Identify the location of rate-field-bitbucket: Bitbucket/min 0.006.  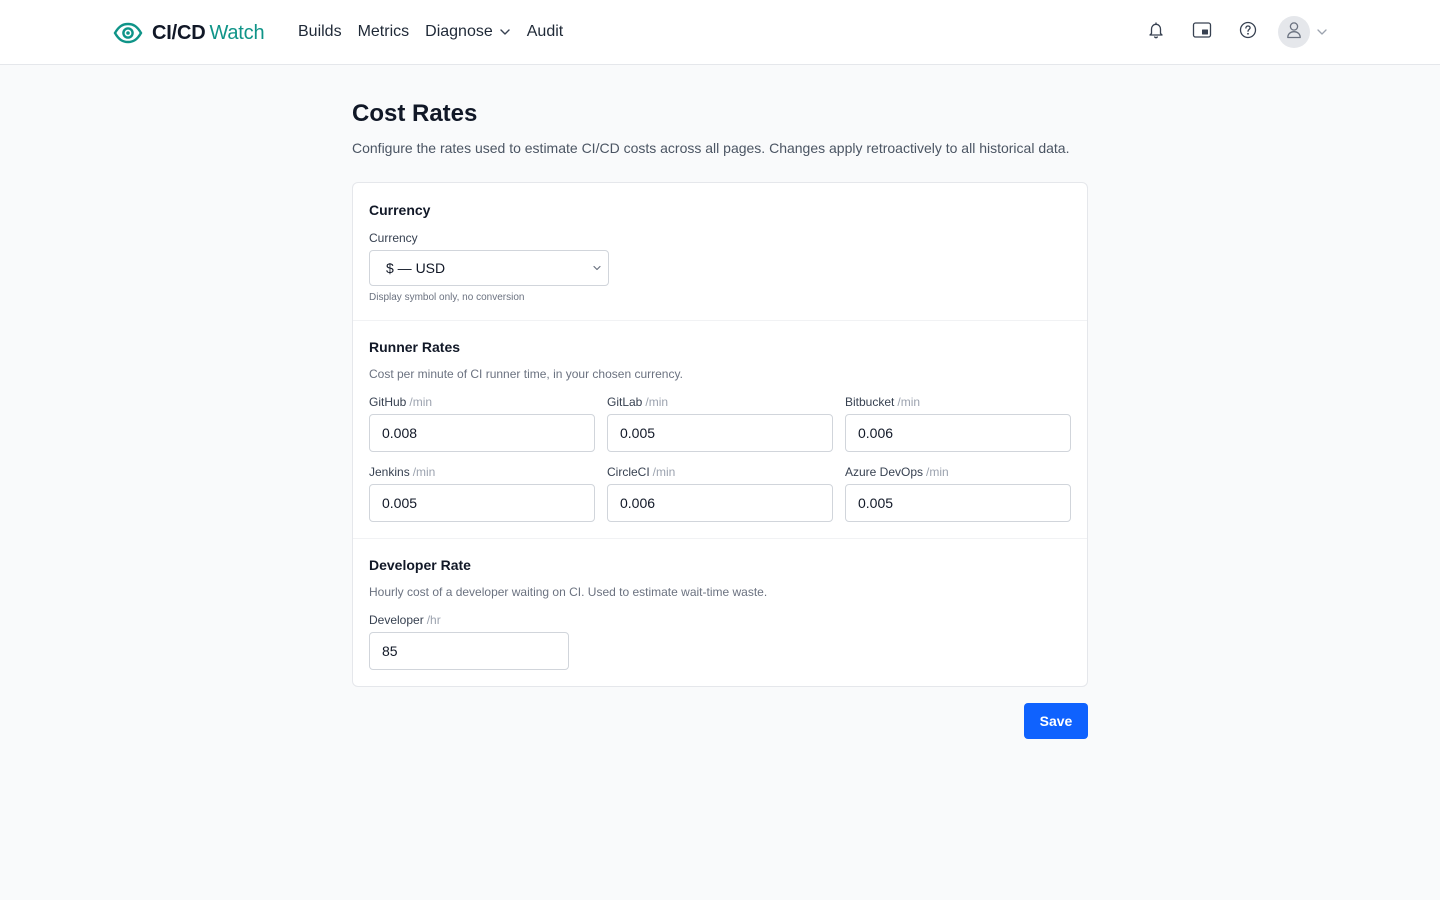
(958, 423).